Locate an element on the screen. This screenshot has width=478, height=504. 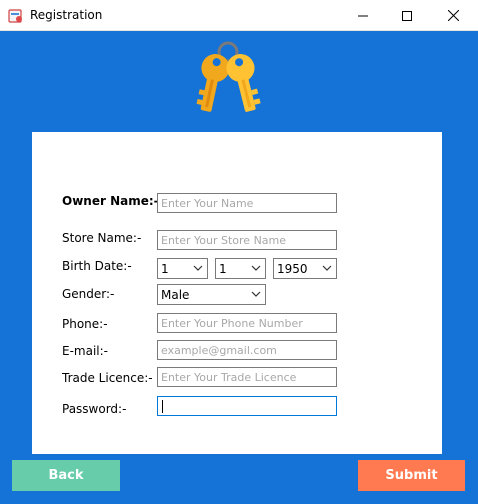
minimize-icon is located at coordinates (363, 15).